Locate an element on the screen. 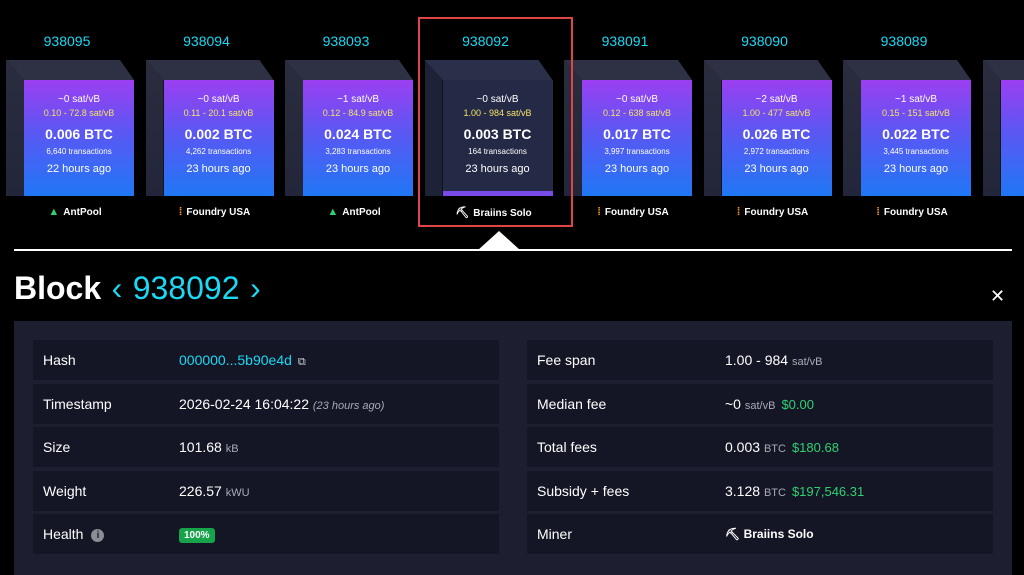 The width and height of the screenshot is (1024, 575). hash-link: 000000...5b90e4d is located at coordinates (235, 360).